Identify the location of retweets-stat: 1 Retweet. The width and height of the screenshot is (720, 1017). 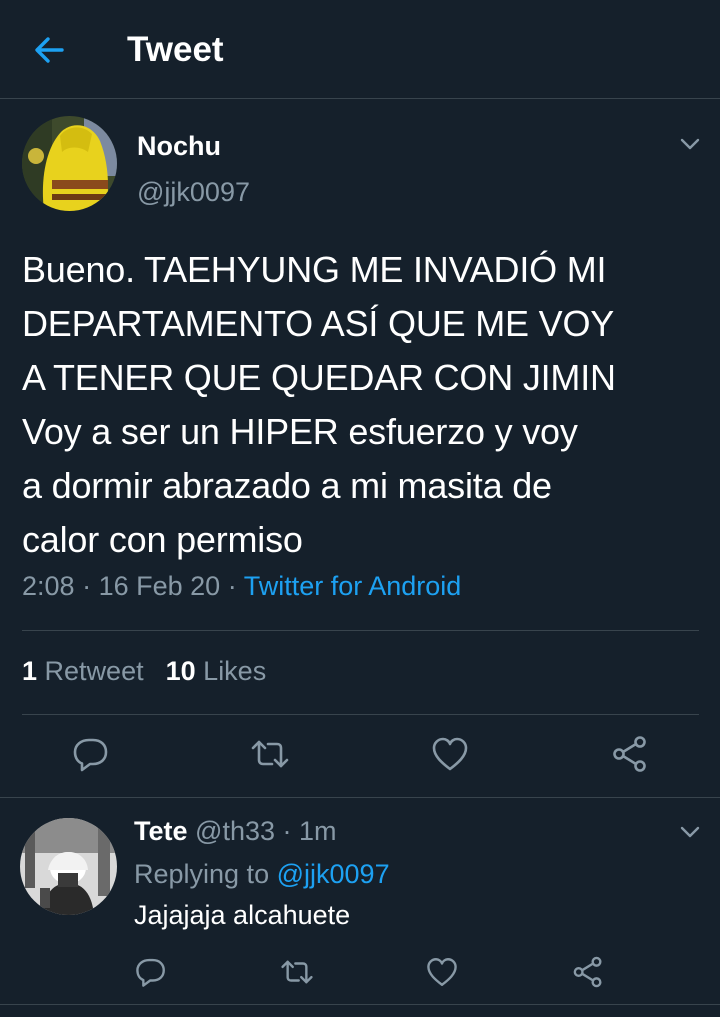
(83, 671).